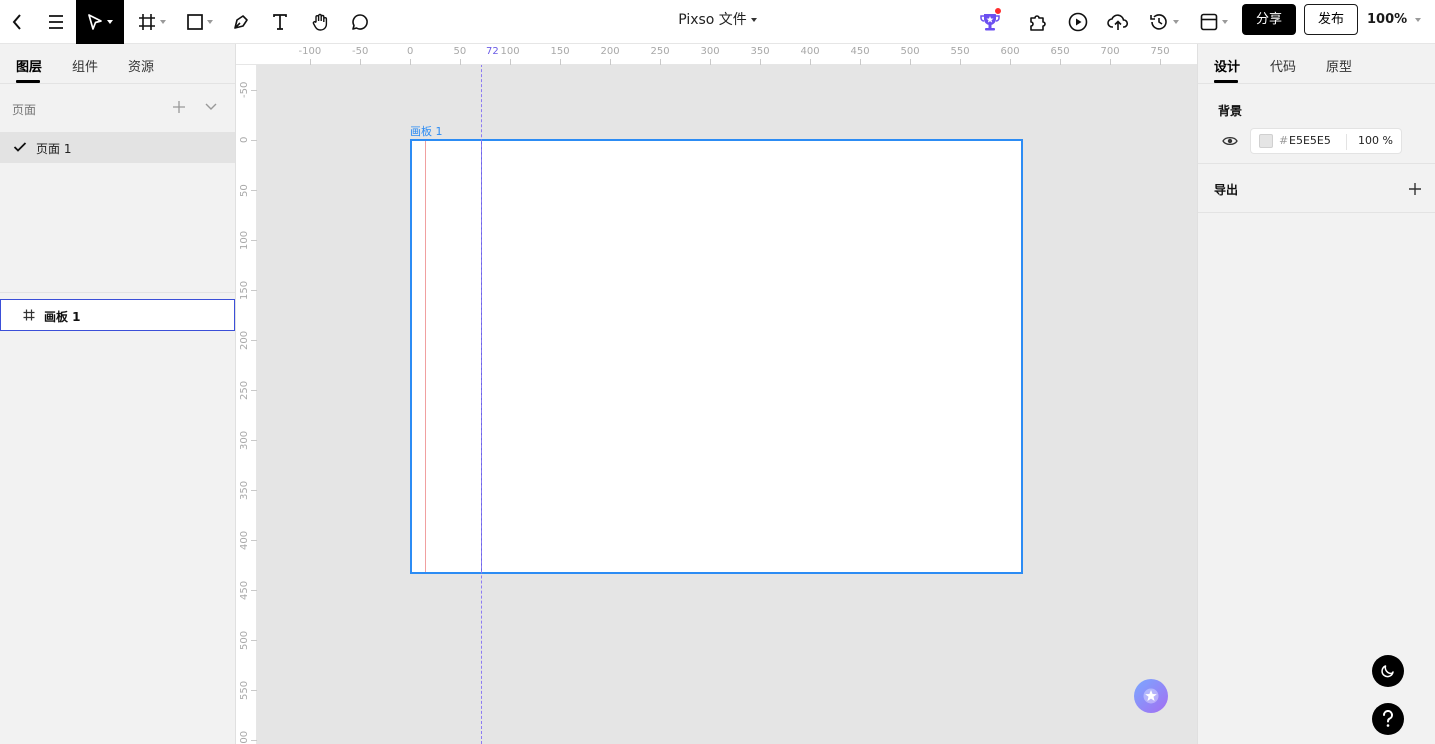 The image size is (1435, 744). I want to click on page-item-label: 页面 1, so click(54, 149).